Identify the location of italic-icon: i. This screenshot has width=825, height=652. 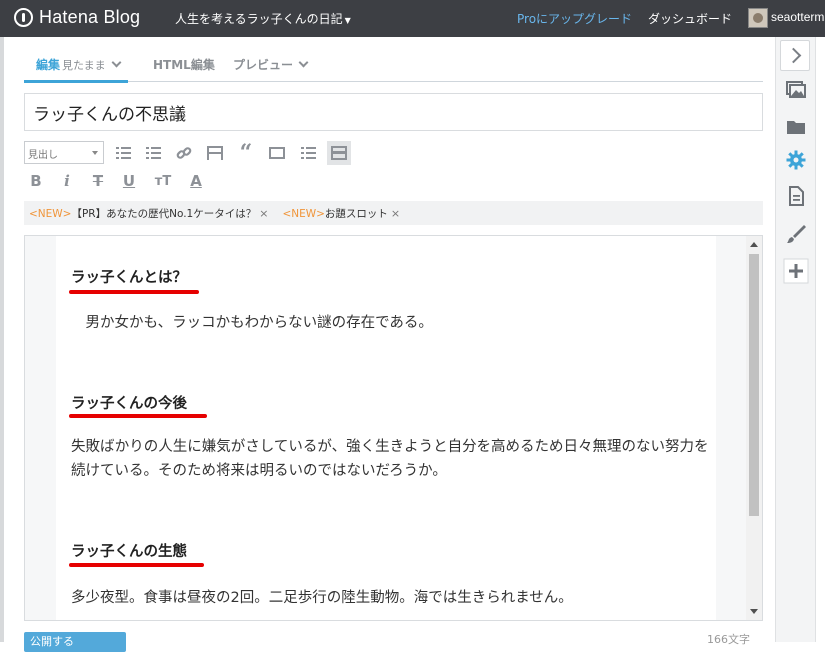
(67, 180).